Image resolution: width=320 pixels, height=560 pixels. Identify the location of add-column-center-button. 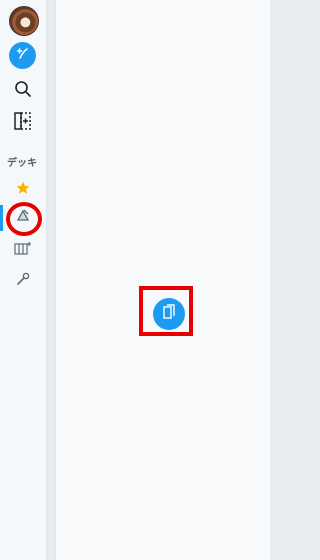
(169, 314).